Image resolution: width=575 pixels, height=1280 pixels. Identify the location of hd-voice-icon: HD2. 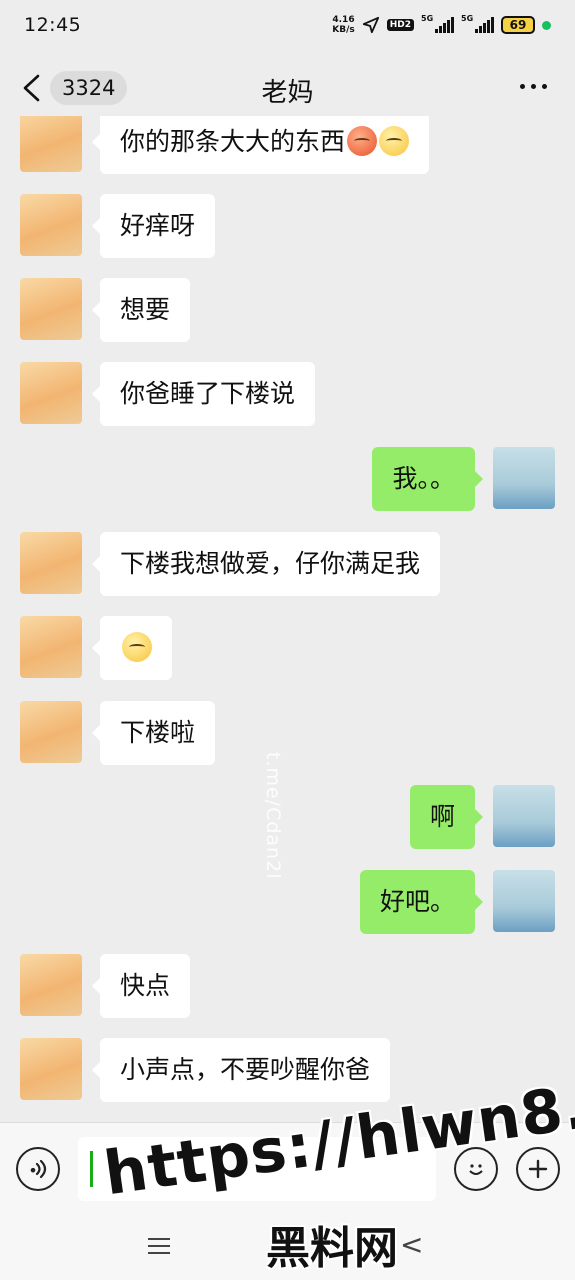
(400, 25).